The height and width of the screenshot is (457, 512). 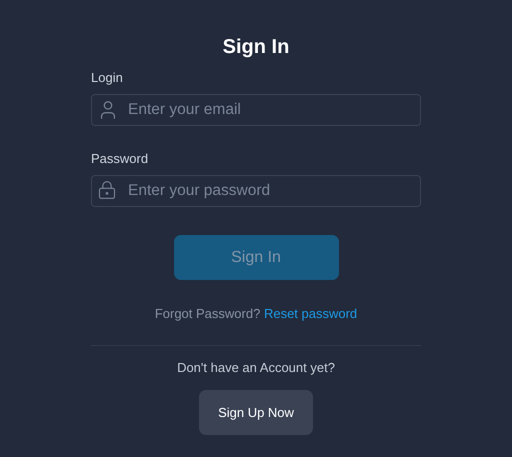 What do you see at coordinates (119, 159) in the screenshot?
I see `field-label: Password` at bounding box center [119, 159].